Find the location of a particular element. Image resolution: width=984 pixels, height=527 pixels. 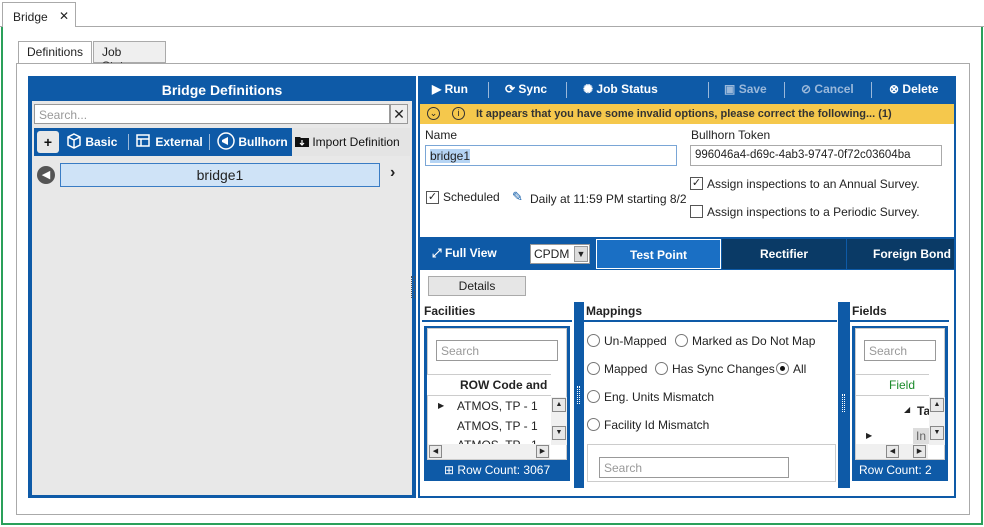

basic-button-label: Basic is located at coordinates (101, 142).